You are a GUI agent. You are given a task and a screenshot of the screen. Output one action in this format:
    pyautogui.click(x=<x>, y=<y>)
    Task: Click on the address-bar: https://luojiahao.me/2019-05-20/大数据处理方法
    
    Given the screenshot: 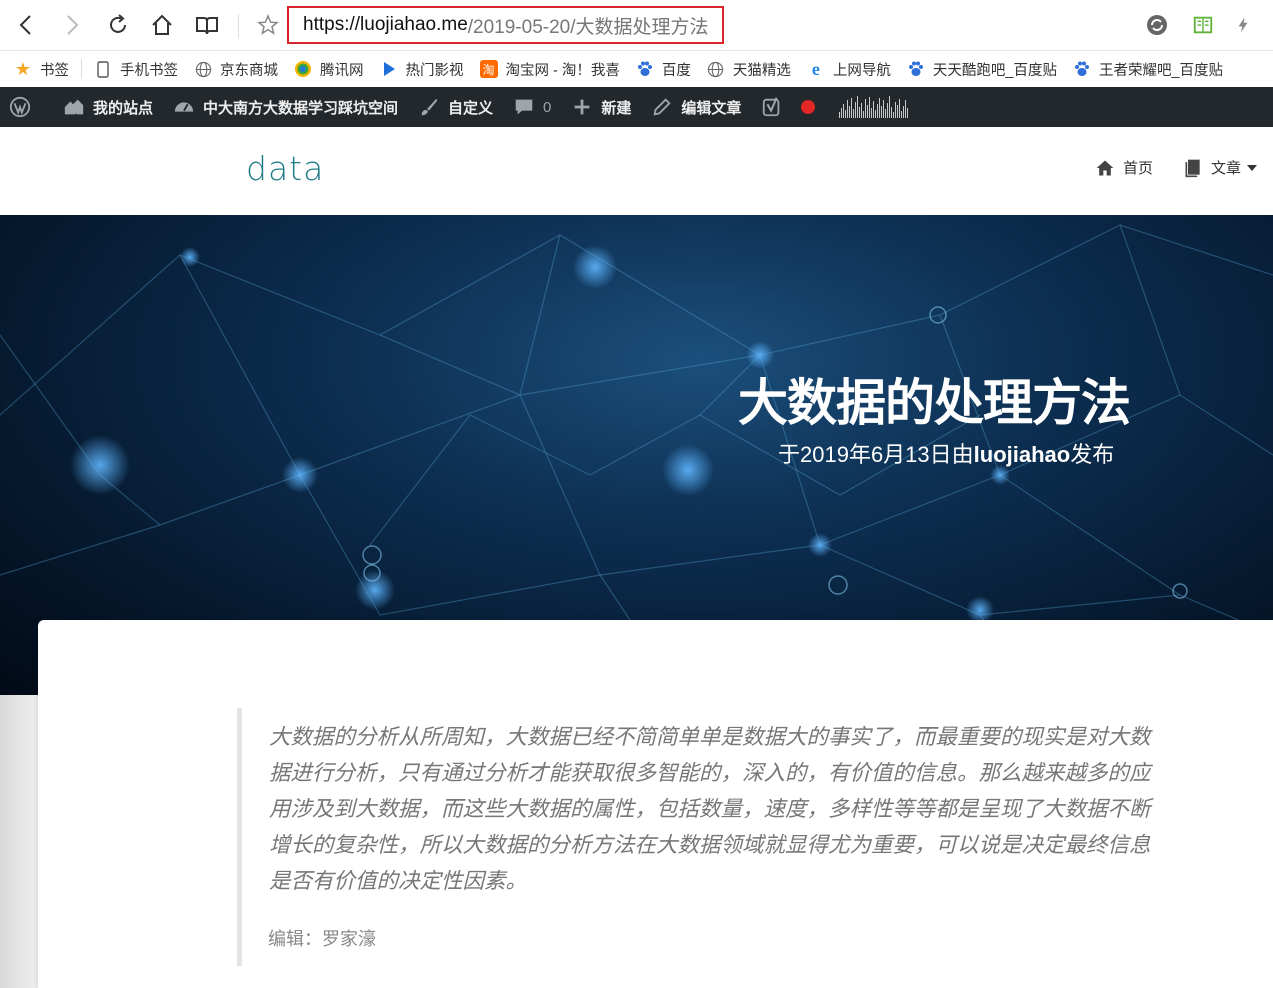 What is the action you would take?
    pyautogui.click(x=505, y=25)
    